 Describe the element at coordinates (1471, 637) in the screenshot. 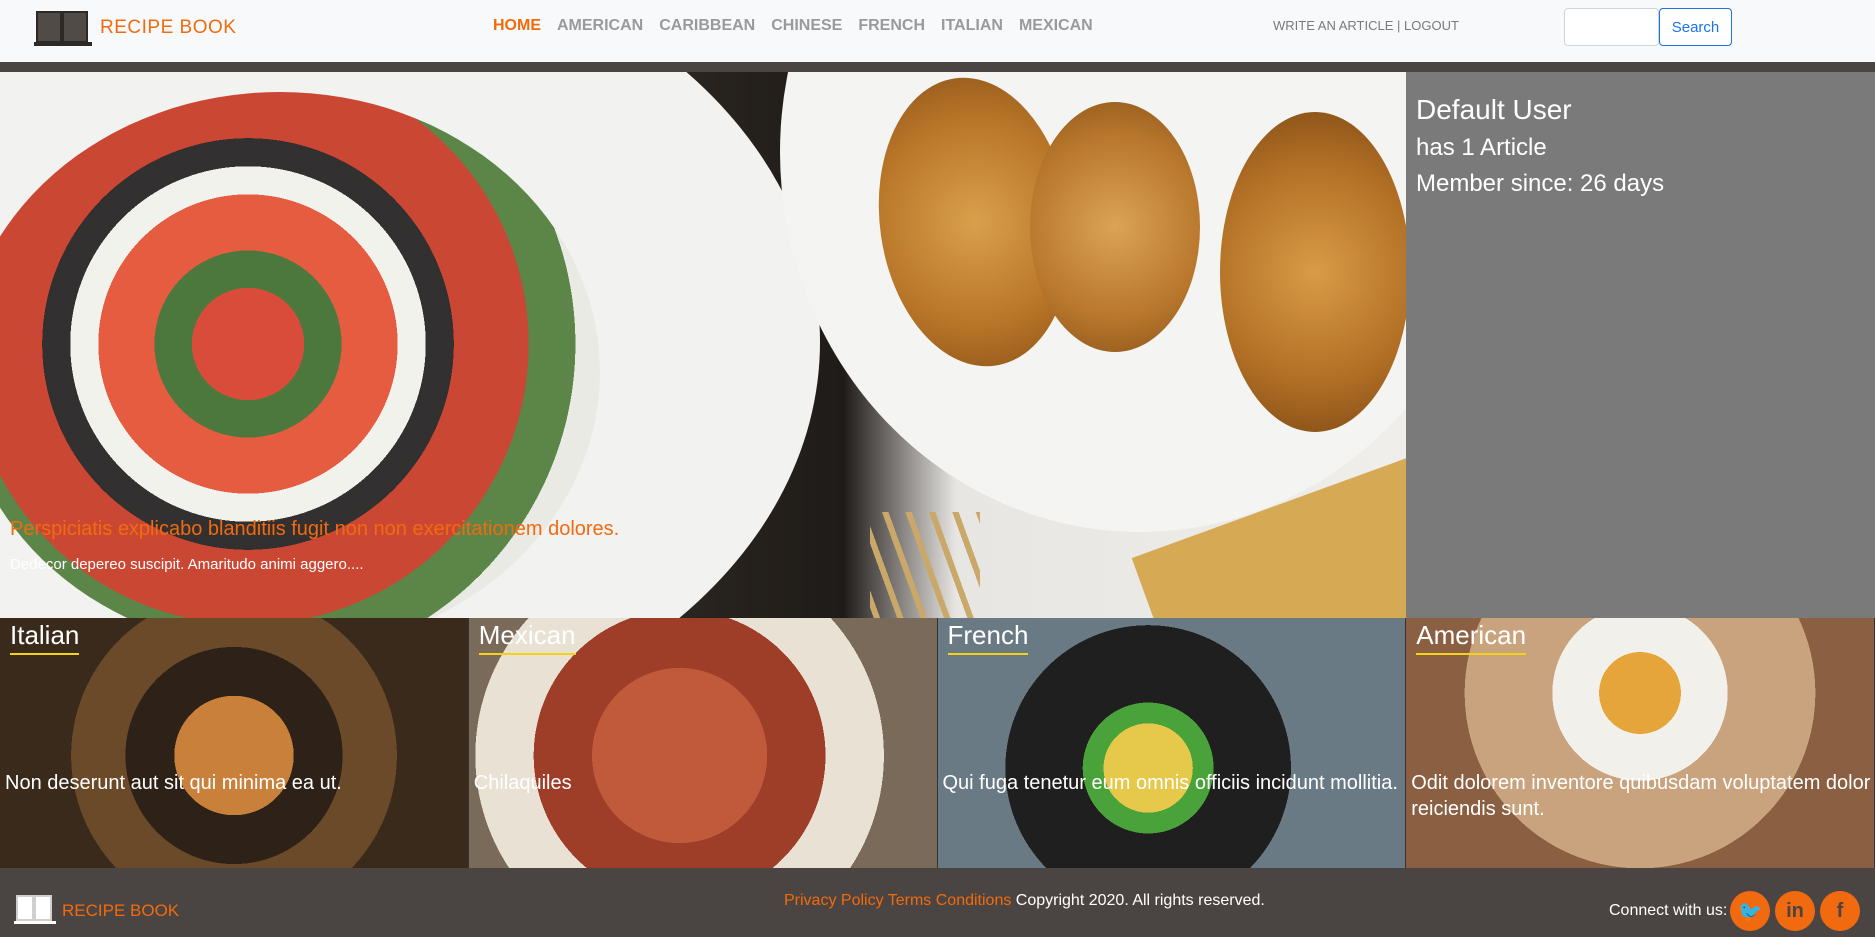

I see `card-category: American` at that location.